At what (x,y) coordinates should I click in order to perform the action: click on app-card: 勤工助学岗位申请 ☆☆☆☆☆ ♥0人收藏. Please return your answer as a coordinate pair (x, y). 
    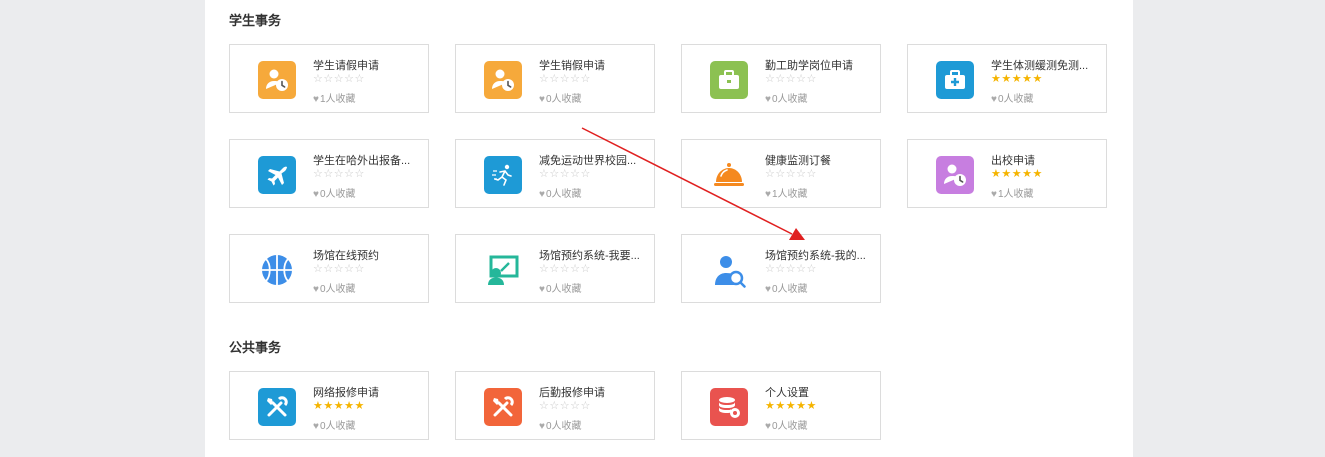
    Looking at the image, I should click on (781, 78).